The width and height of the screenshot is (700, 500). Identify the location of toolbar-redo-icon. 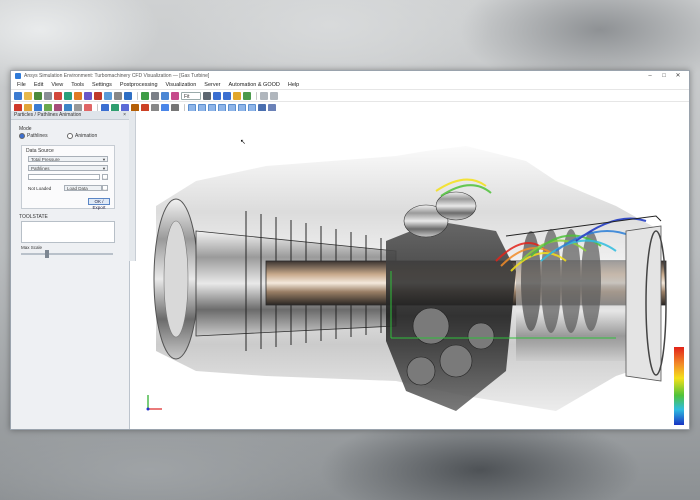
(274, 95).